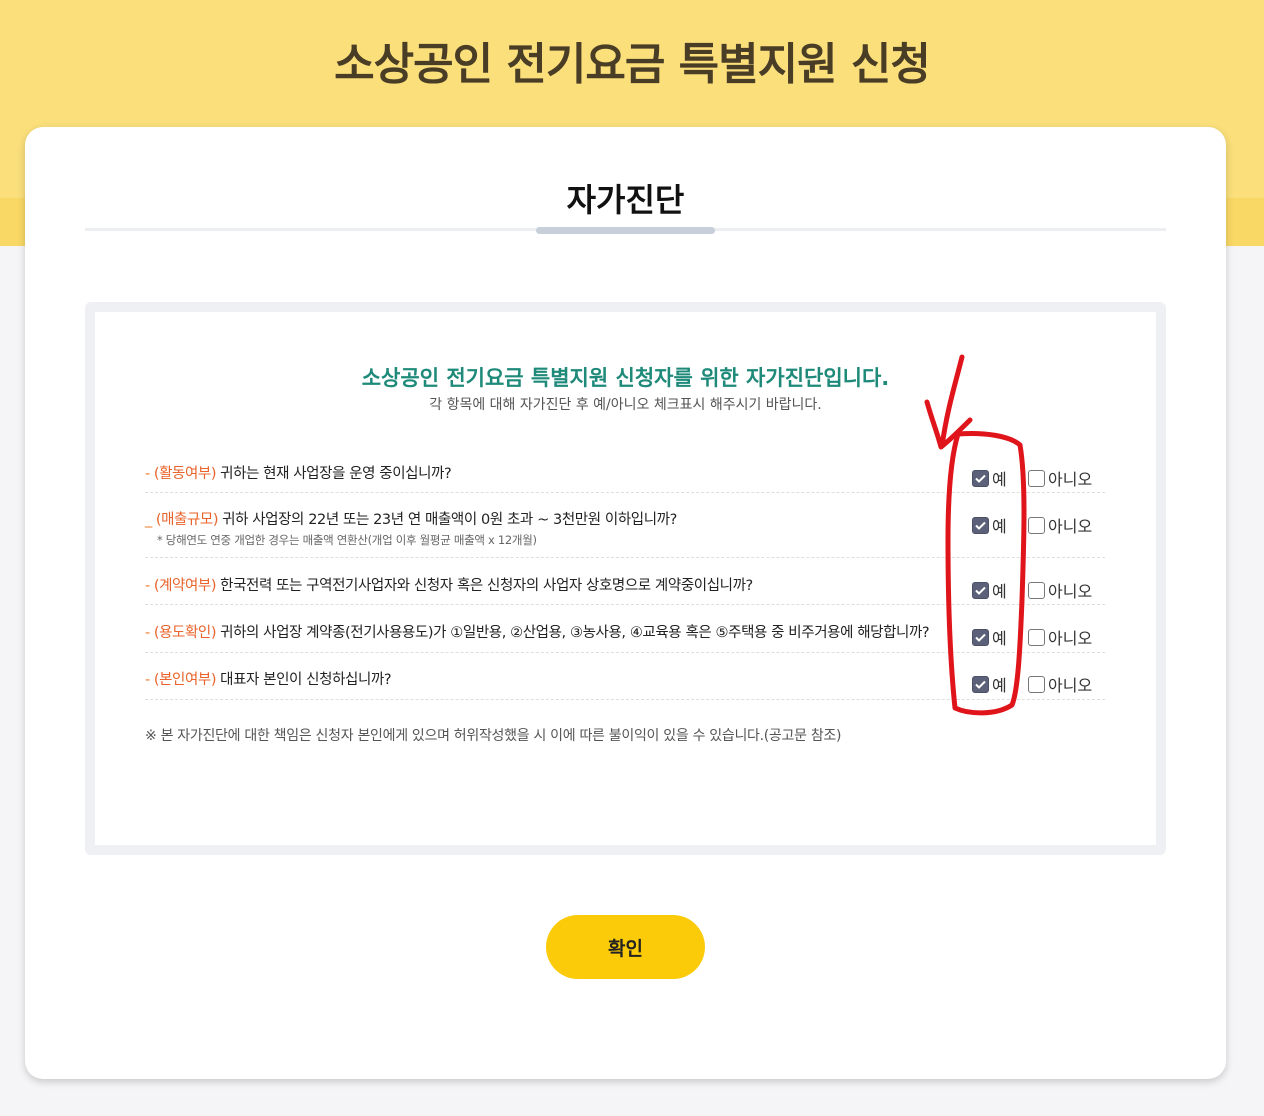 The width and height of the screenshot is (1264, 1116). I want to click on question-label: 대표자 본인이 신청하십니까?, so click(306, 680).